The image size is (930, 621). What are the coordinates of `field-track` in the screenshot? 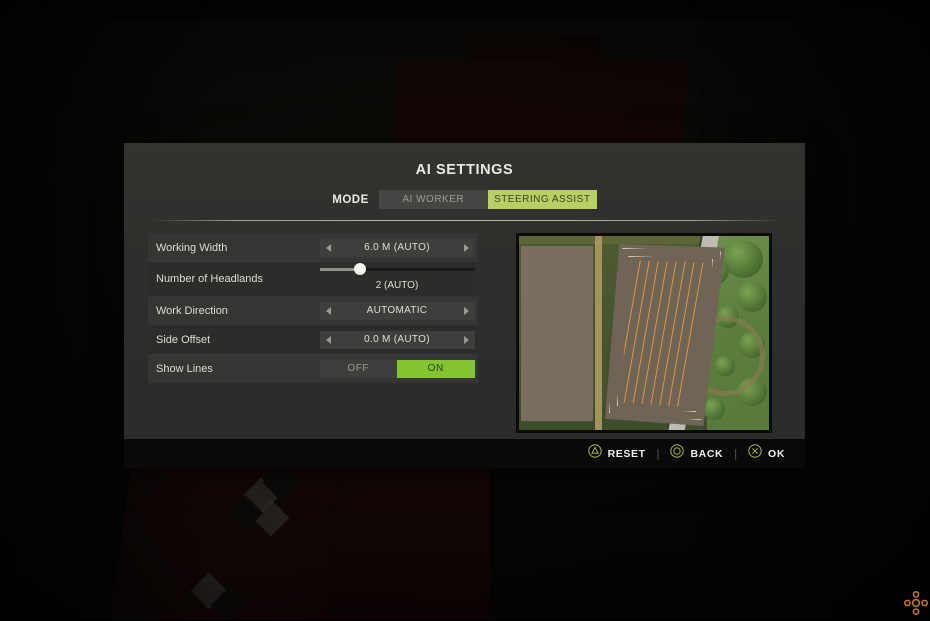 It's located at (598, 333).